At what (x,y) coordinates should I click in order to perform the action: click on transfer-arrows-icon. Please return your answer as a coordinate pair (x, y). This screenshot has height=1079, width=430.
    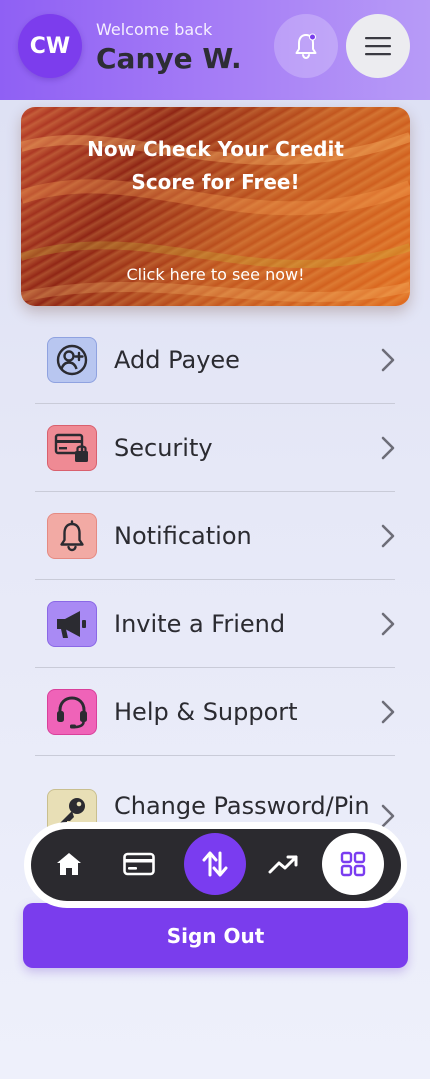
    Looking at the image, I should click on (215, 864).